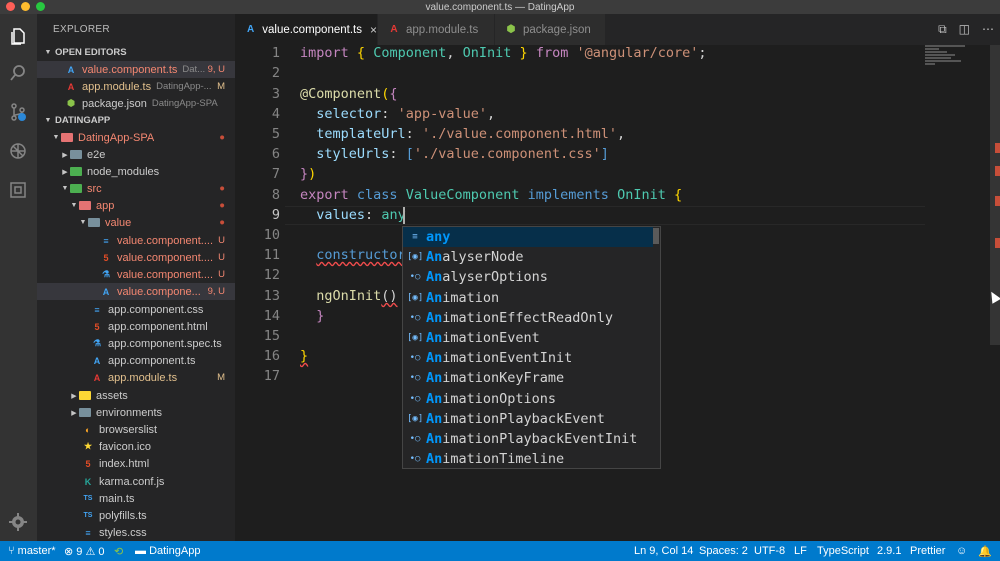 The height and width of the screenshot is (561, 1000). Describe the element at coordinates (550, 29) in the screenshot. I see `tab-package-json: ⬢ package.json` at that location.